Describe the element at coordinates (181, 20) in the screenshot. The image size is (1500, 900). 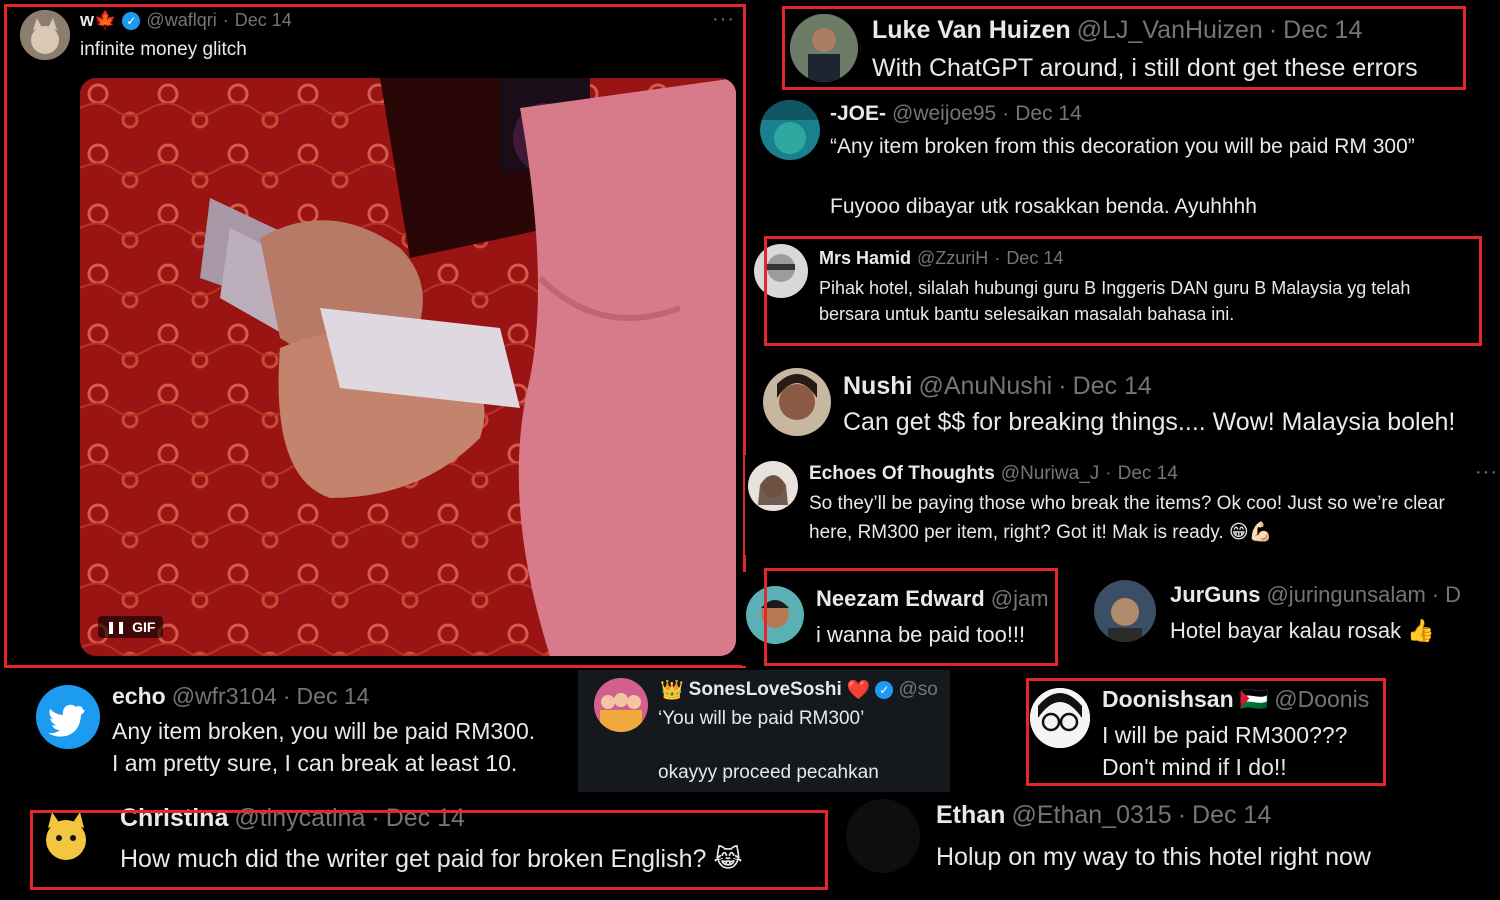
I see `author-handle: @waflqri` at that location.